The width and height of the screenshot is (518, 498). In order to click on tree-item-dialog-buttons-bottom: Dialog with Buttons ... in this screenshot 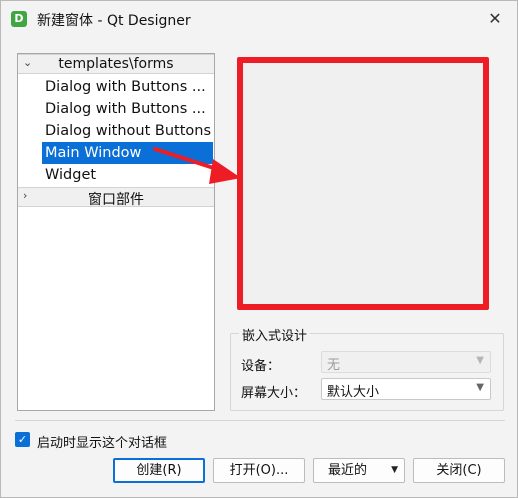, I will do `click(127, 87)`.